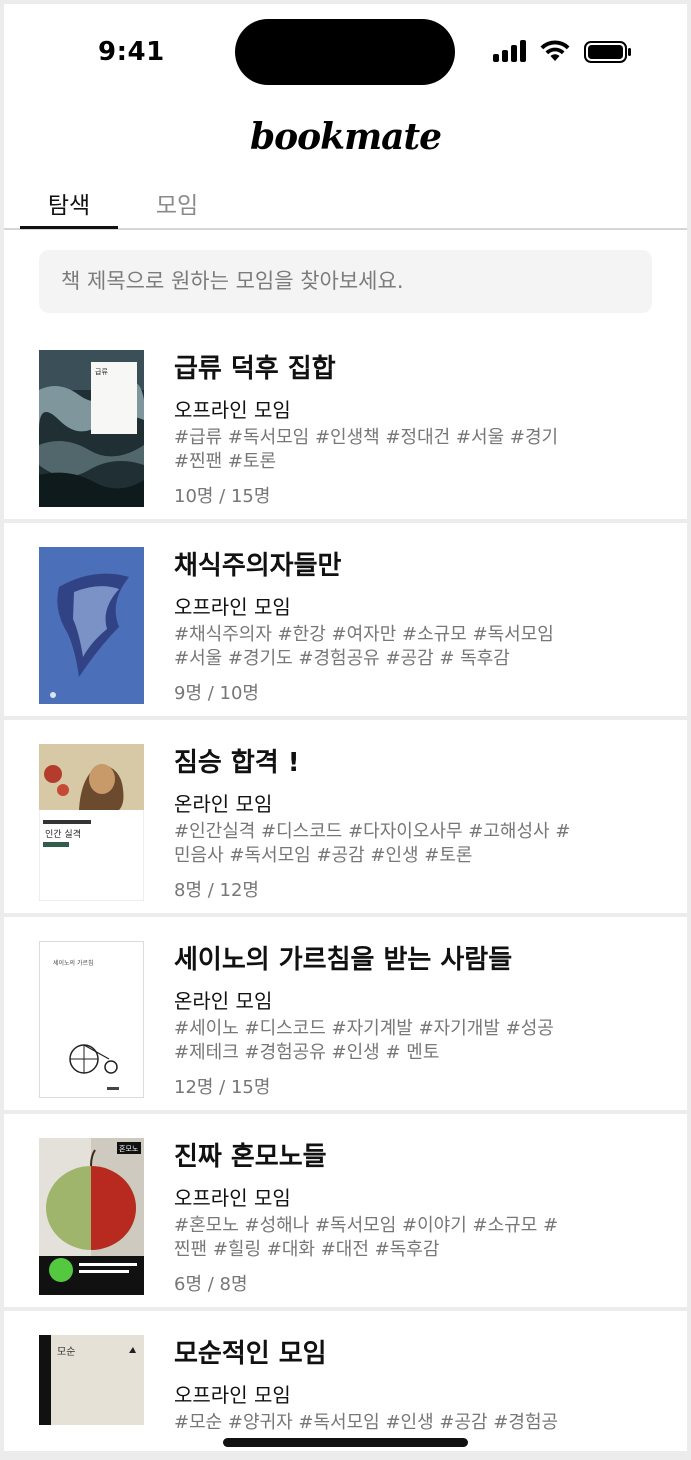  What do you see at coordinates (255, 369) in the screenshot?
I see `group-title: 급류 덕후 집합` at bounding box center [255, 369].